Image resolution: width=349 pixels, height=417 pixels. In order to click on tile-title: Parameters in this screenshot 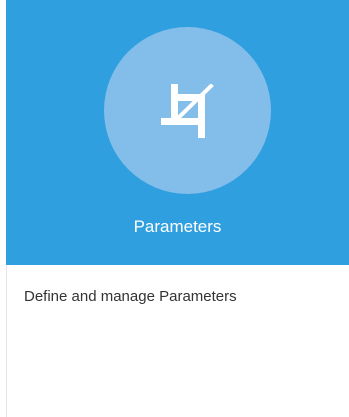, I will do `click(177, 226)`.